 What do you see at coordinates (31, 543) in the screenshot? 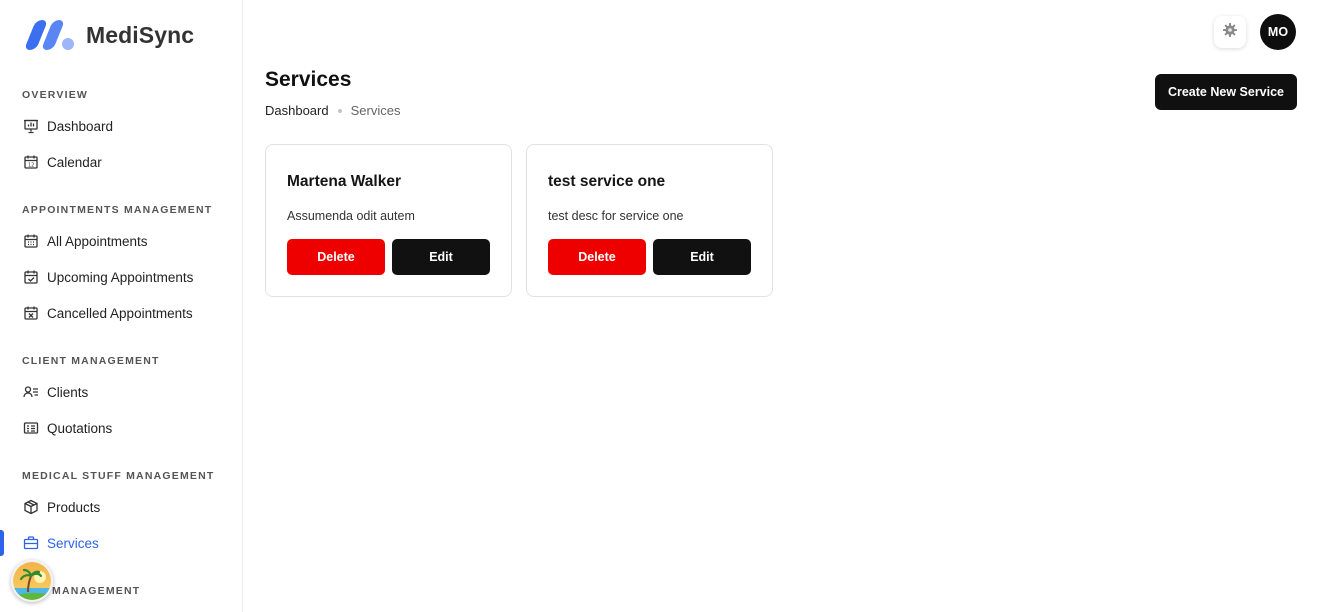
I see `briefcase-icon` at bounding box center [31, 543].